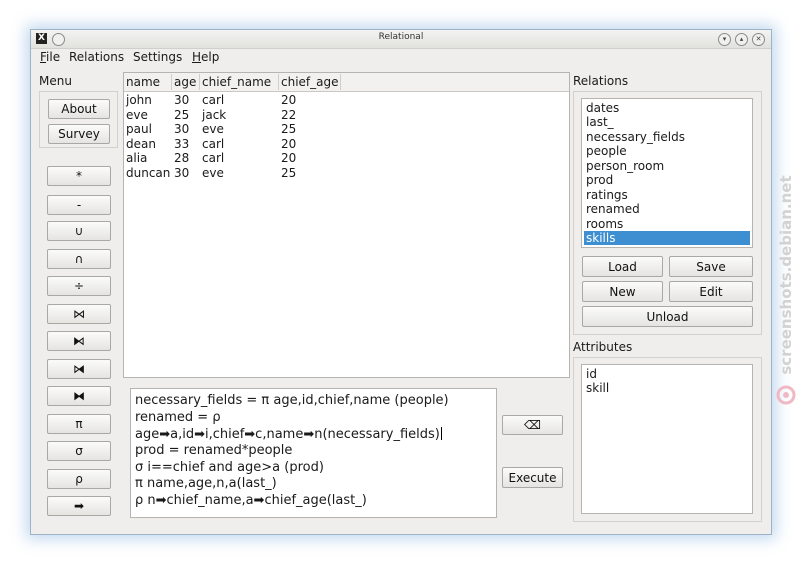 The height and width of the screenshot is (564, 800). Describe the element at coordinates (667, 122) in the screenshot. I see `relation-item: last_` at that location.